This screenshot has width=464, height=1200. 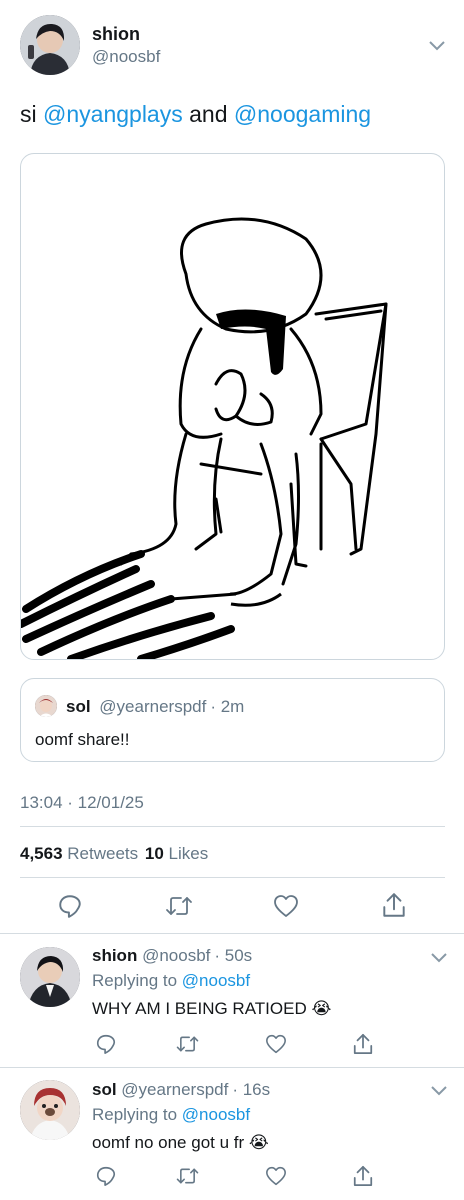 What do you see at coordinates (113, 114) in the screenshot?
I see `mention-link: @nyangplays` at bounding box center [113, 114].